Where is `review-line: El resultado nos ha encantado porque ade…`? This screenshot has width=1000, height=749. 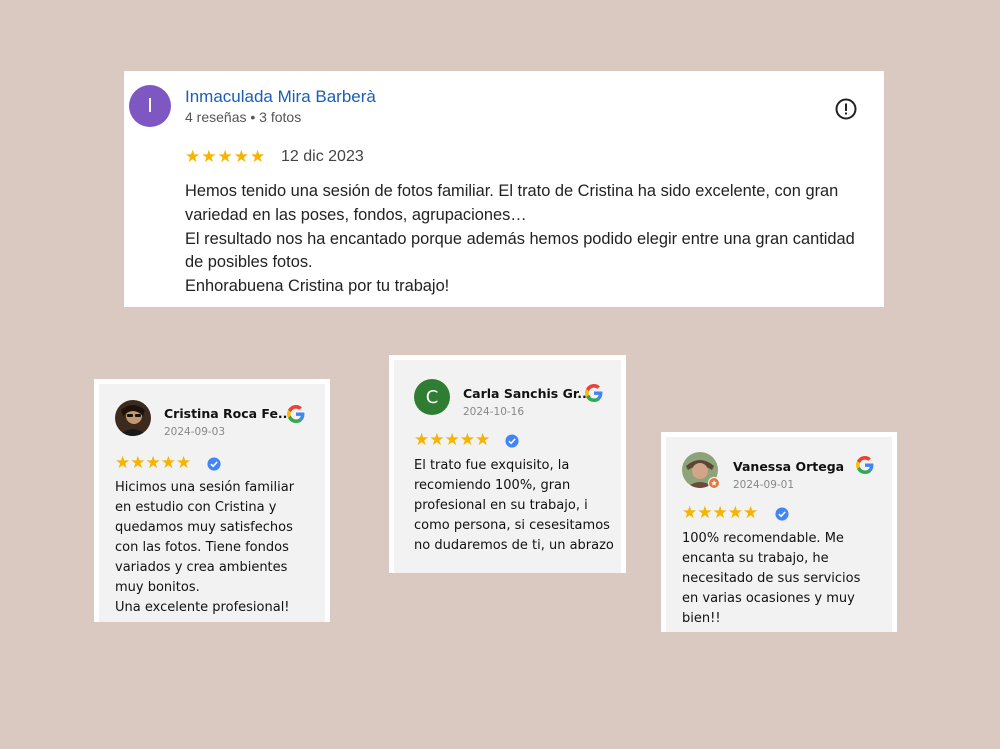 review-line: El resultado nos ha encantado porque ade… is located at coordinates (520, 250).